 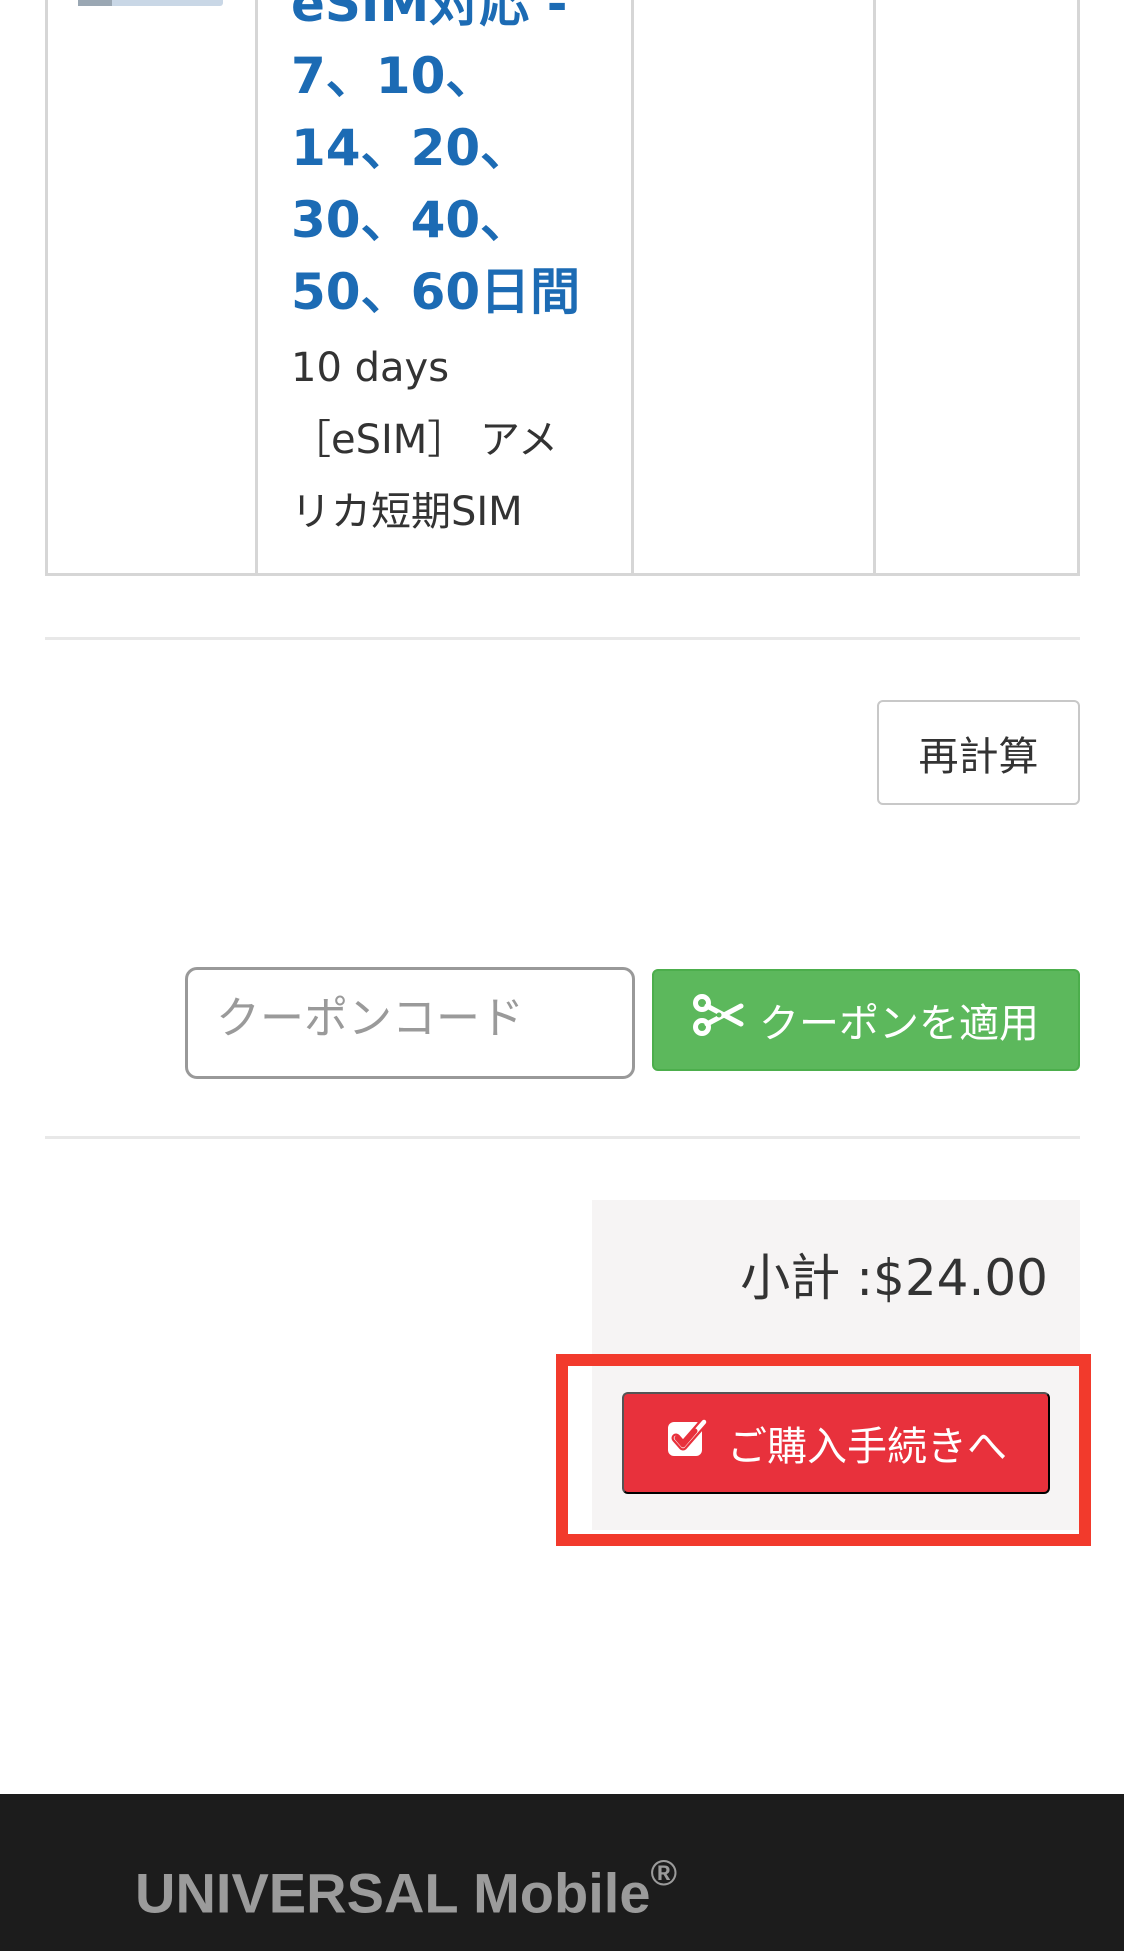 What do you see at coordinates (719, 1020) in the screenshot?
I see `scissors-icon` at bounding box center [719, 1020].